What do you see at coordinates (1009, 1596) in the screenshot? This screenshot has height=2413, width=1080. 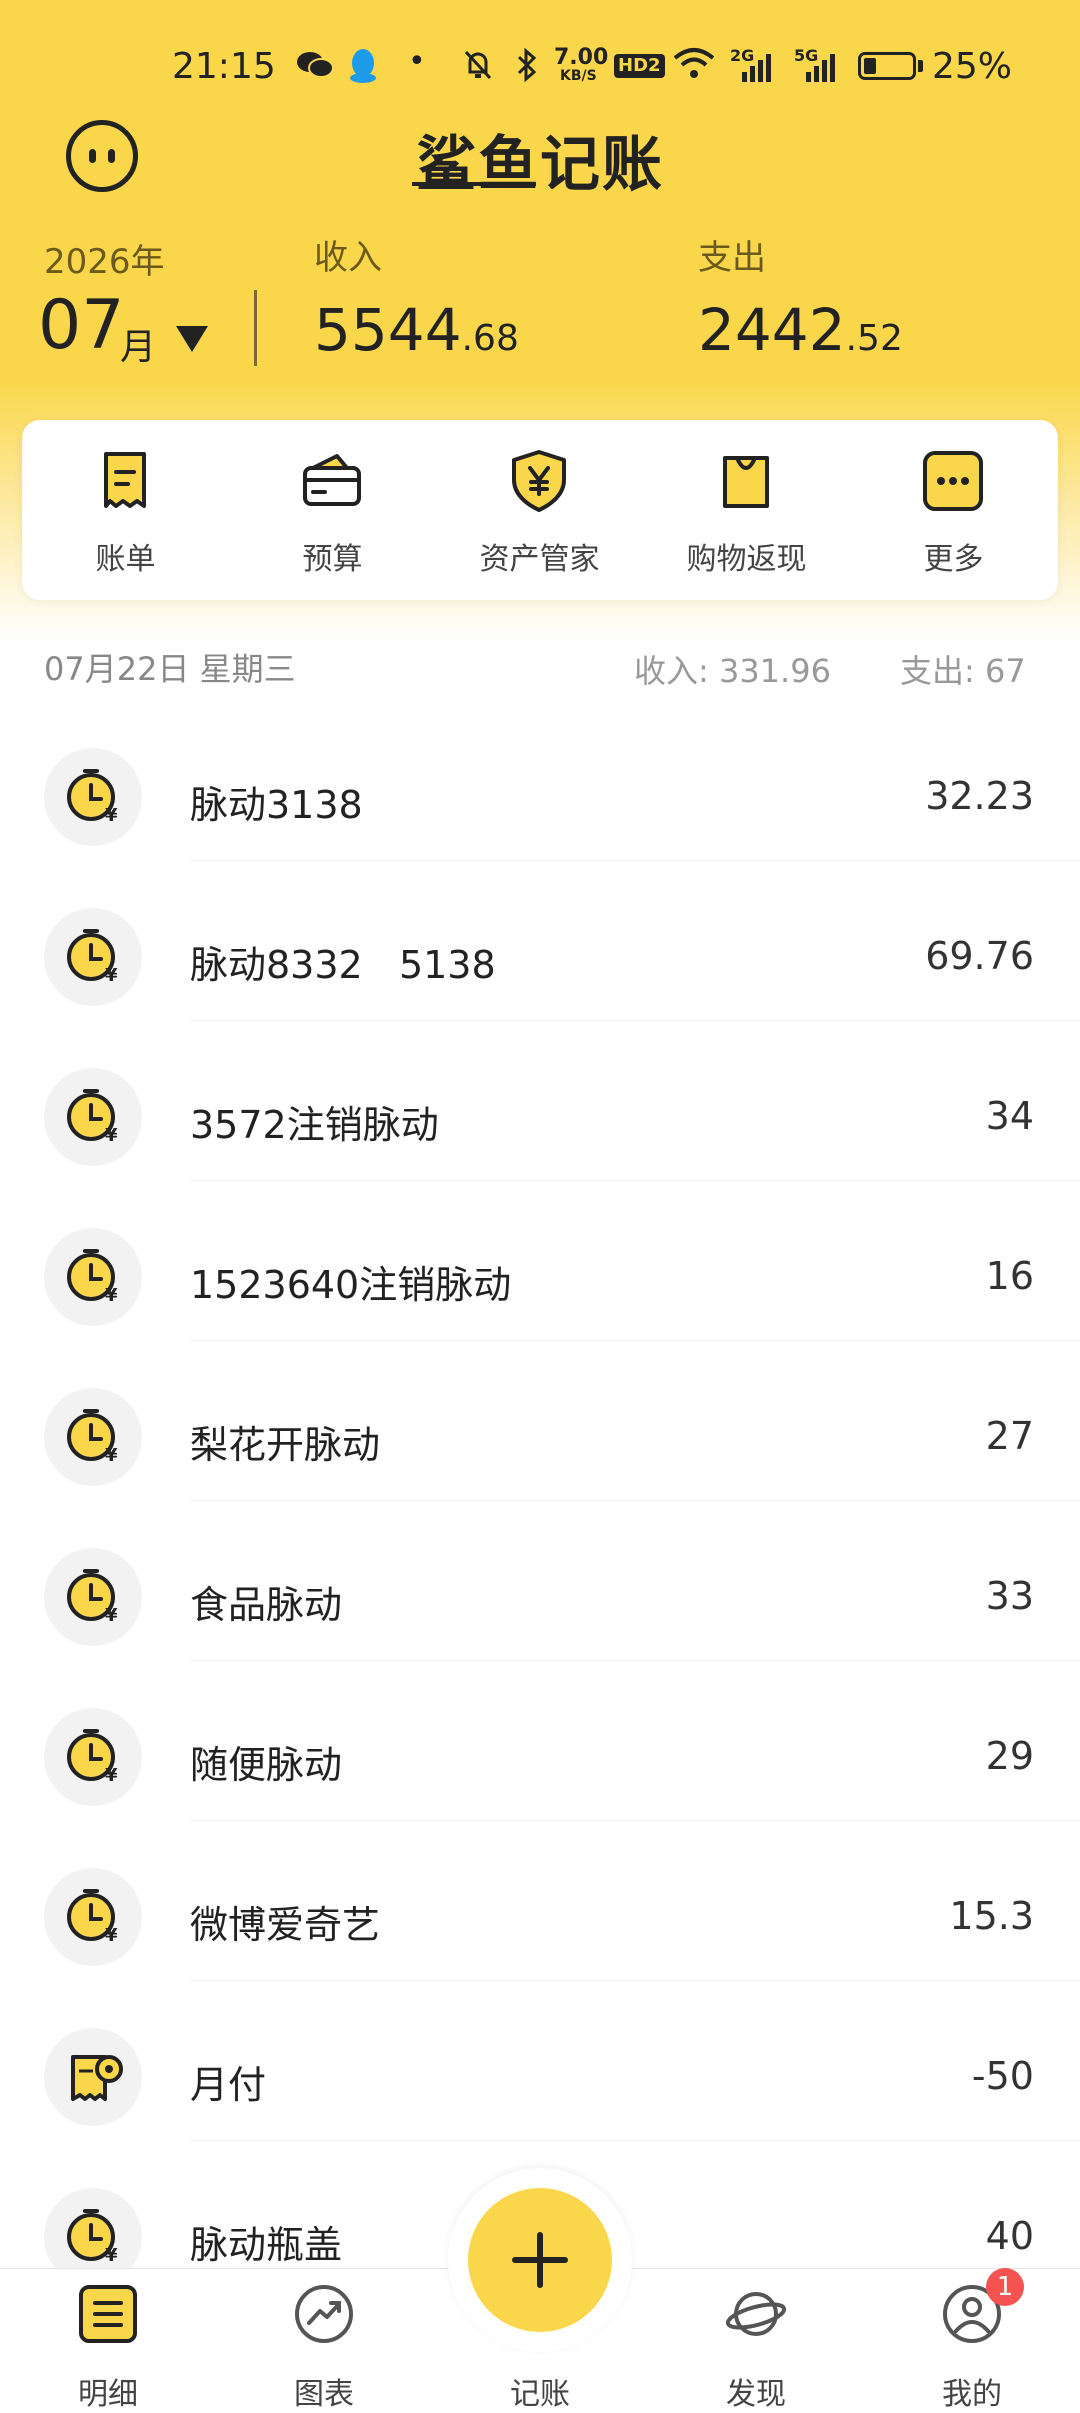 I see `tx-amount: 33` at bounding box center [1009, 1596].